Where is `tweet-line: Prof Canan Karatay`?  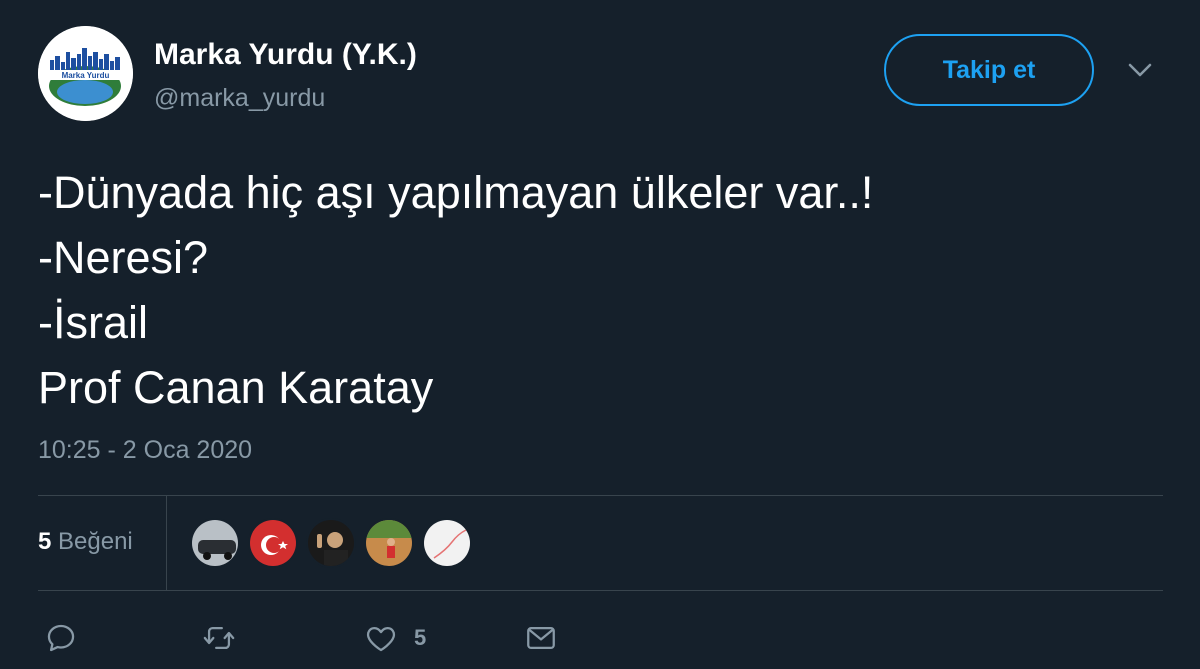 tweet-line: Prof Canan Karatay is located at coordinates (236, 387).